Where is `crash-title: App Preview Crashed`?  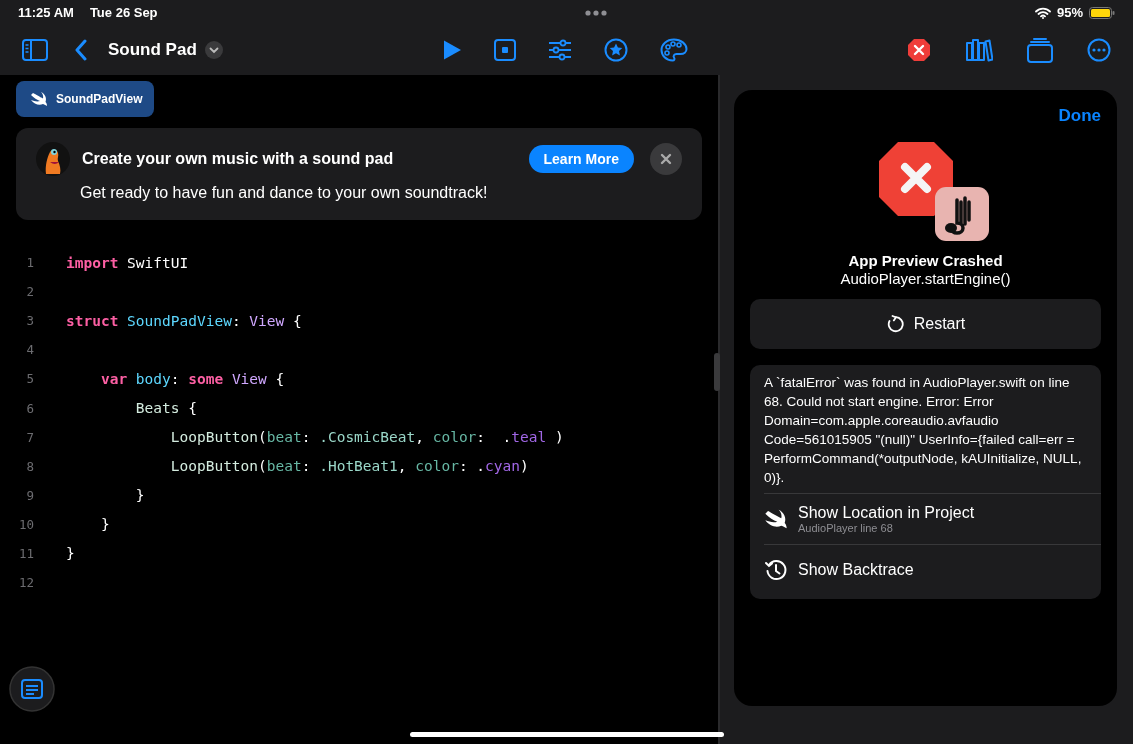
crash-title: App Preview Crashed is located at coordinates (925, 260).